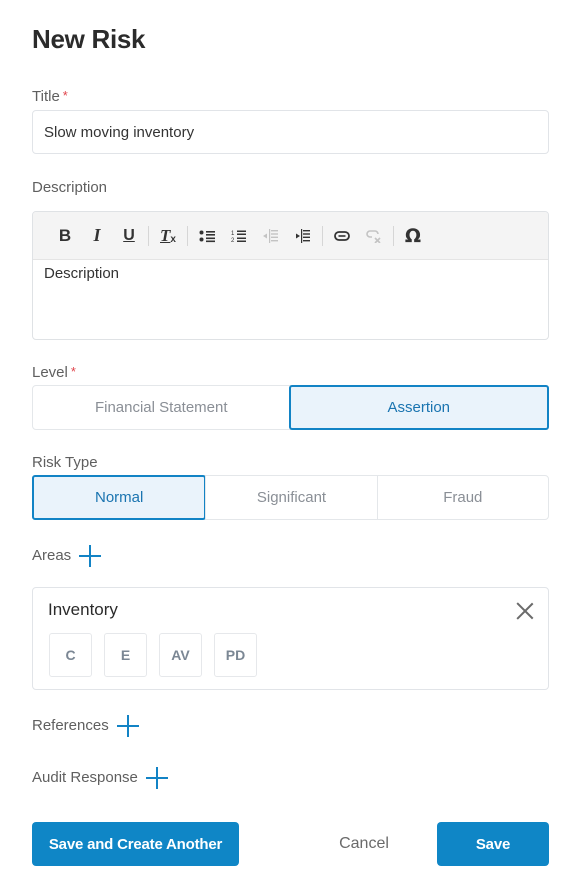 This screenshot has height=892, width=580. I want to click on decrease-indent-icon, so click(271, 236).